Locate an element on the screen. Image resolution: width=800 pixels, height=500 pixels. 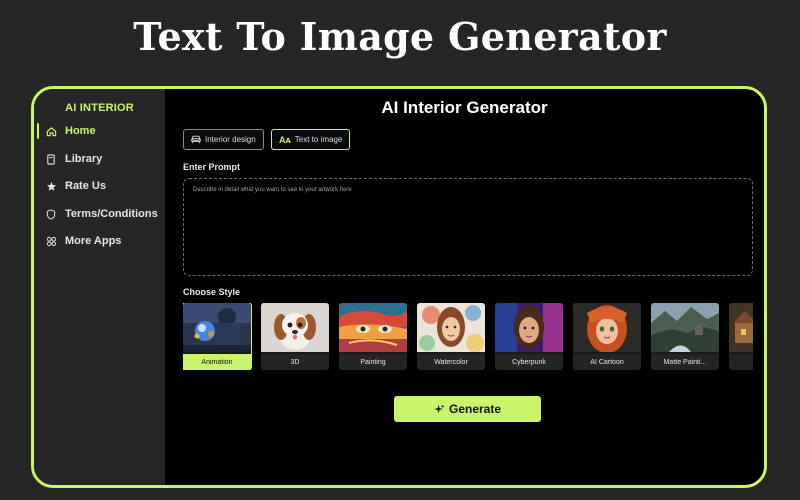
page-title: AI Interior Generator is located at coordinates (464, 107).